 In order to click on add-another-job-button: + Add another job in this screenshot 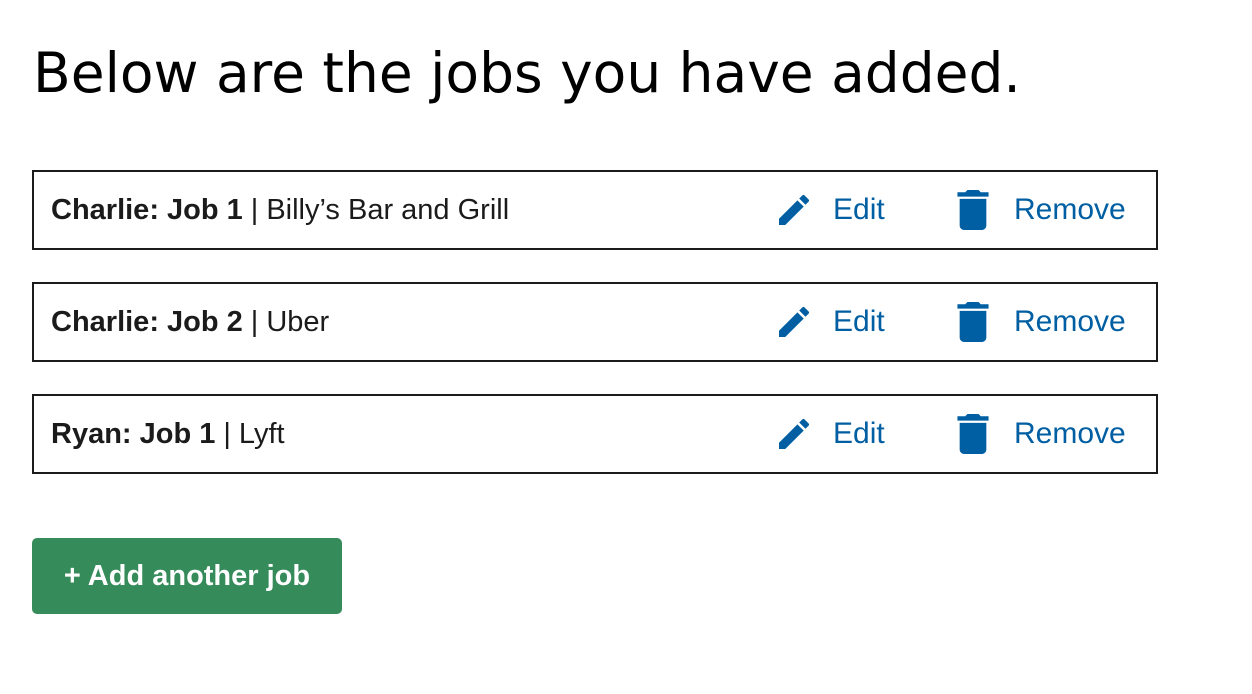, I will do `click(187, 576)`.